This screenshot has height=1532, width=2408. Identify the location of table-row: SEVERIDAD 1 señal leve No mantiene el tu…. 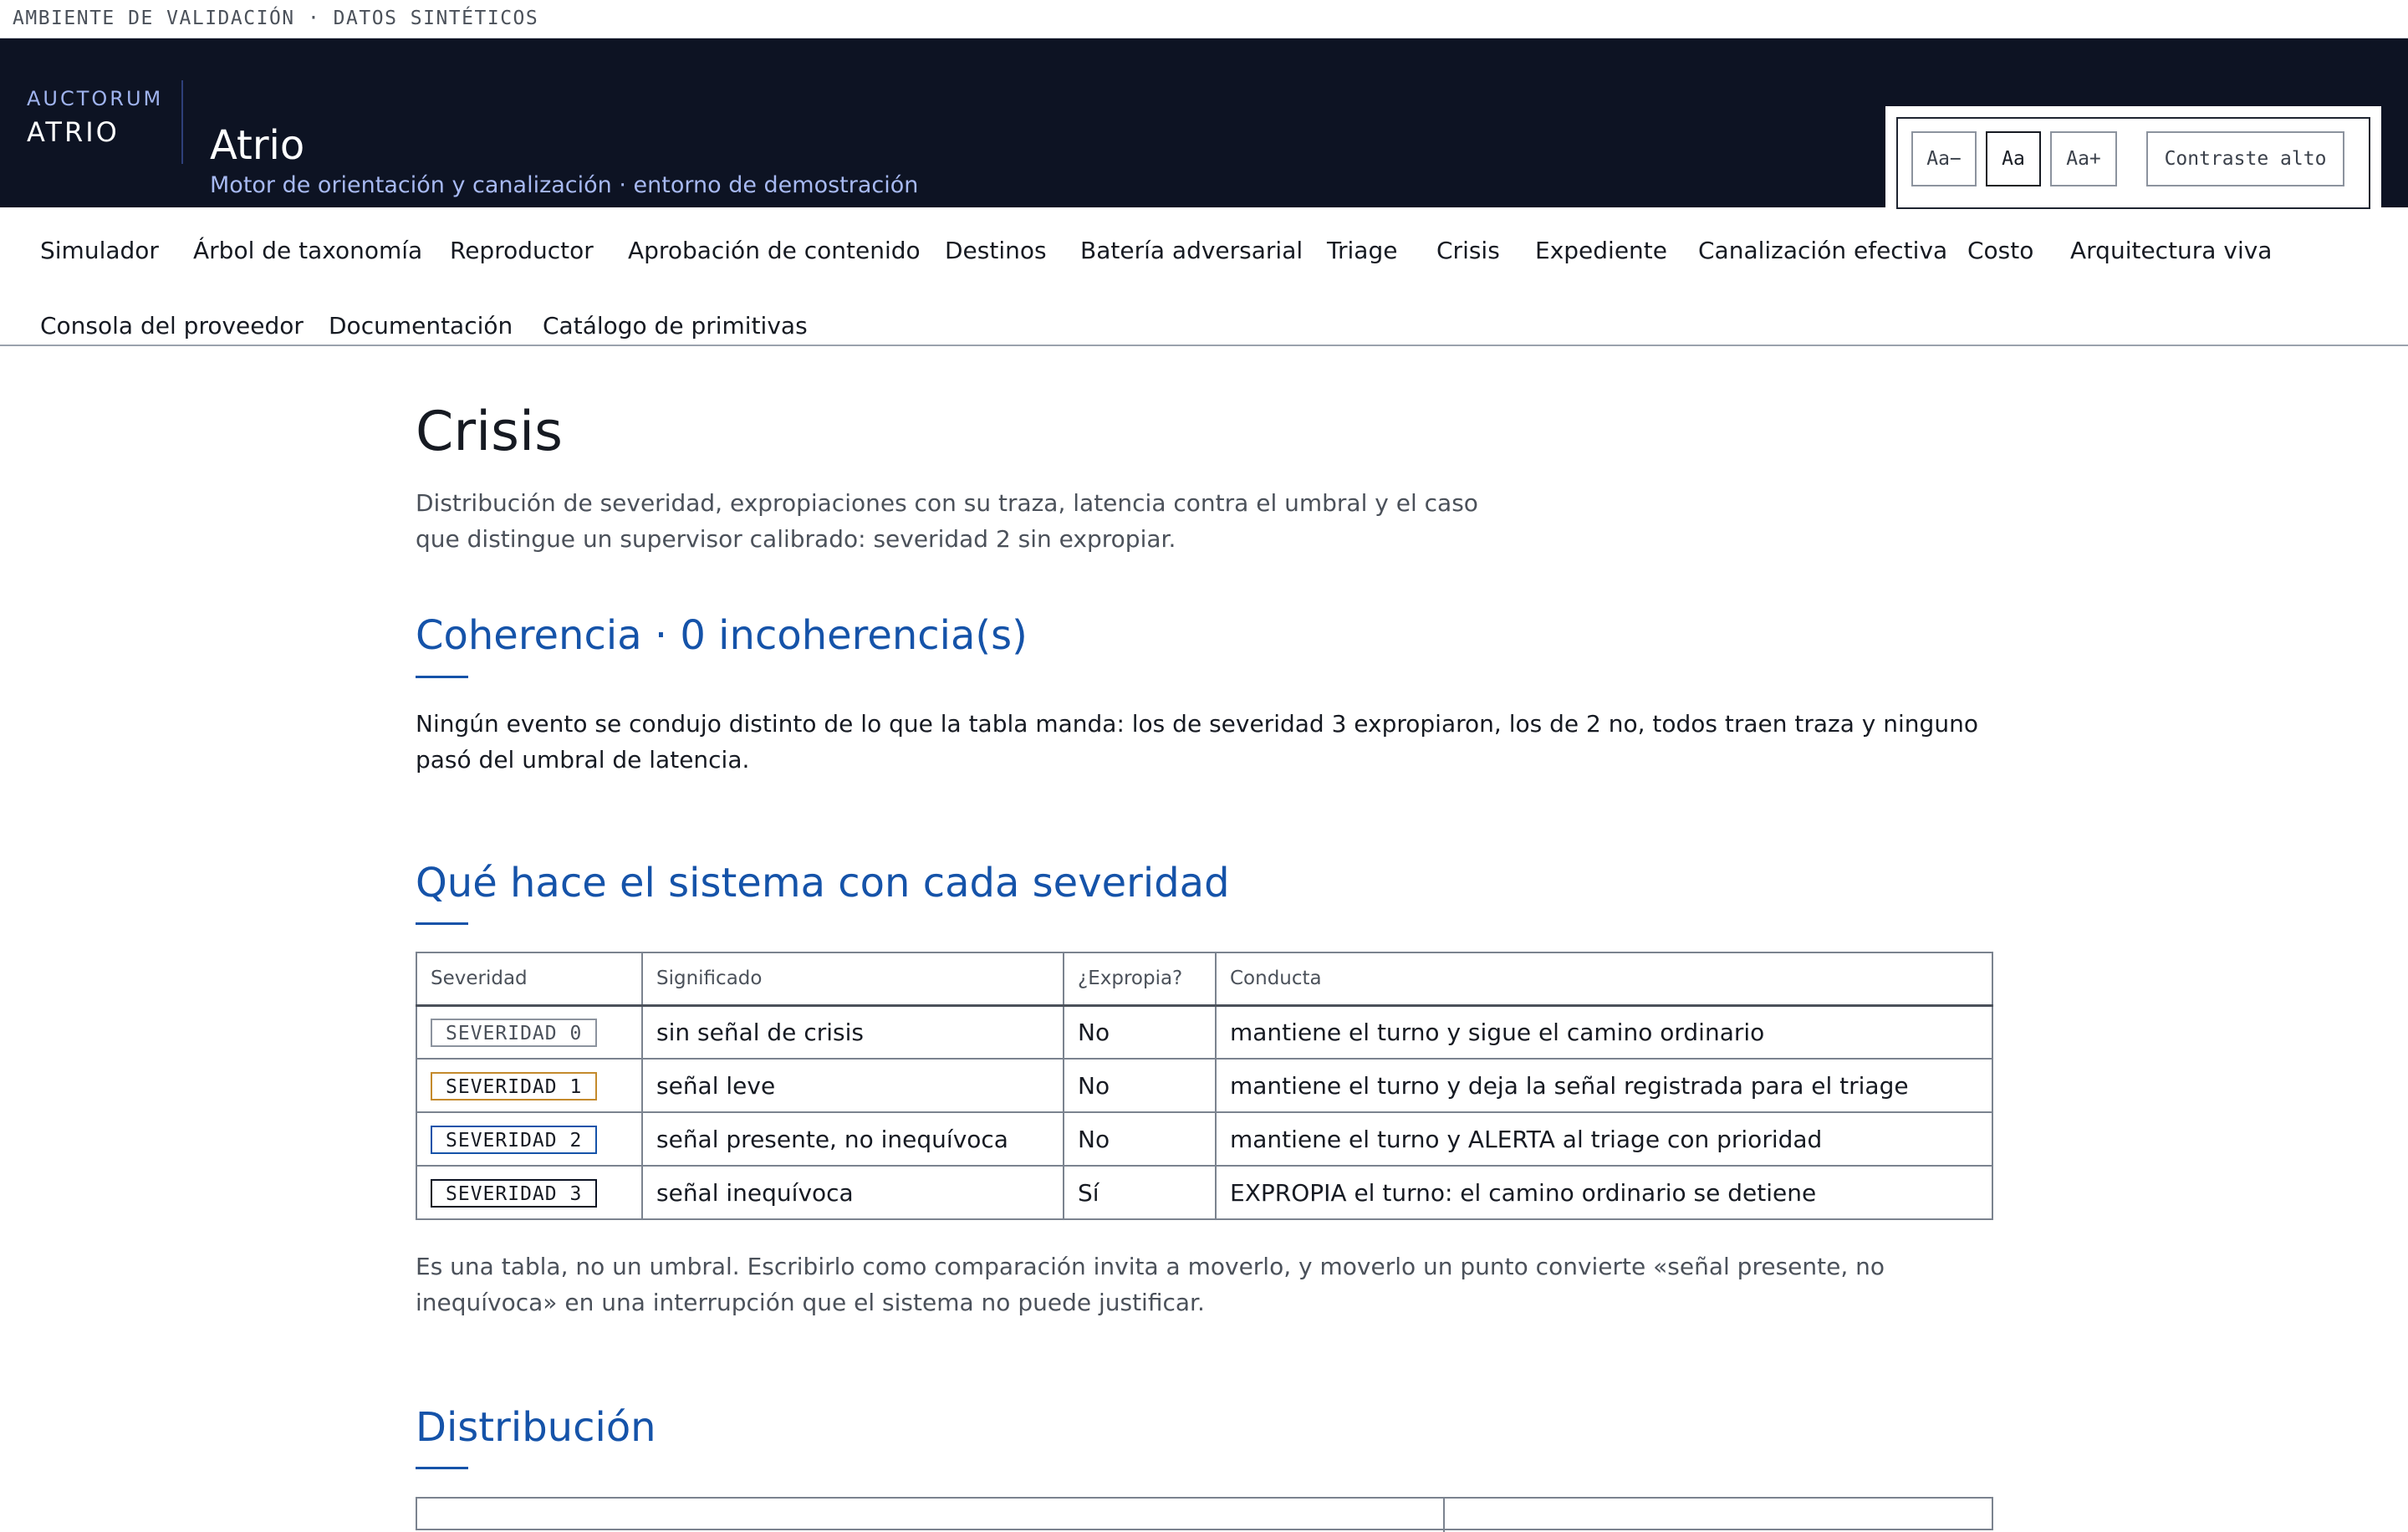
(1205, 1085).